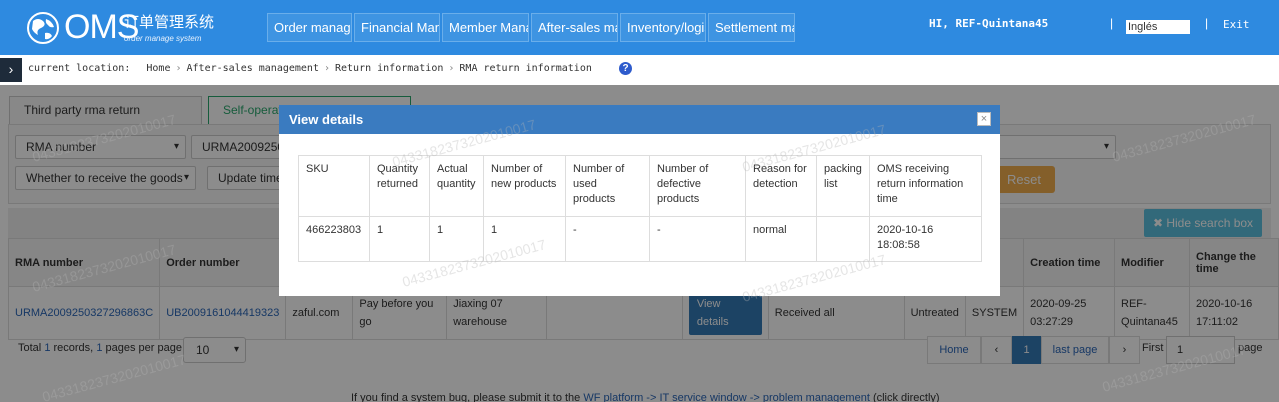 Image resolution: width=1279 pixels, height=402 pixels. I want to click on col-actual-quantity: Actual quantity, so click(456, 186).